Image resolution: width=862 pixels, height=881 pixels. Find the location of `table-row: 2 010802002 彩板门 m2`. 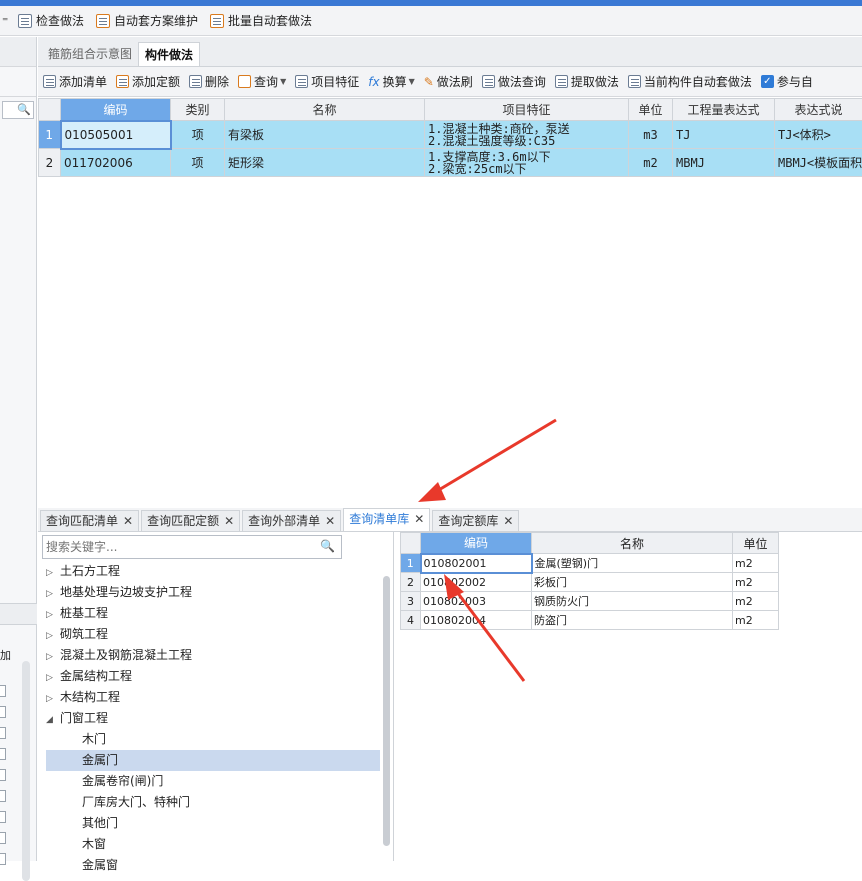

table-row: 2 010802002 彩板门 m2 is located at coordinates (590, 582).